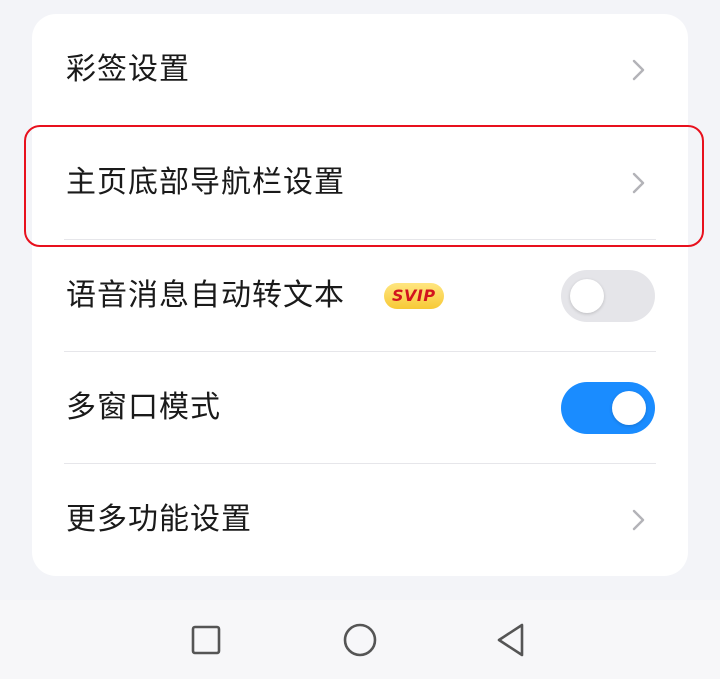  What do you see at coordinates (159, 519) in the screenshot?
I see `settings-item-label: 更多功能设置` at bounding box center [159, 519].